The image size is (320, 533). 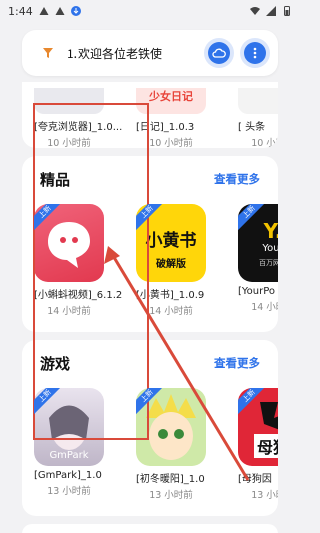 I want to click on cloud-button, so click(x=219, y=53).